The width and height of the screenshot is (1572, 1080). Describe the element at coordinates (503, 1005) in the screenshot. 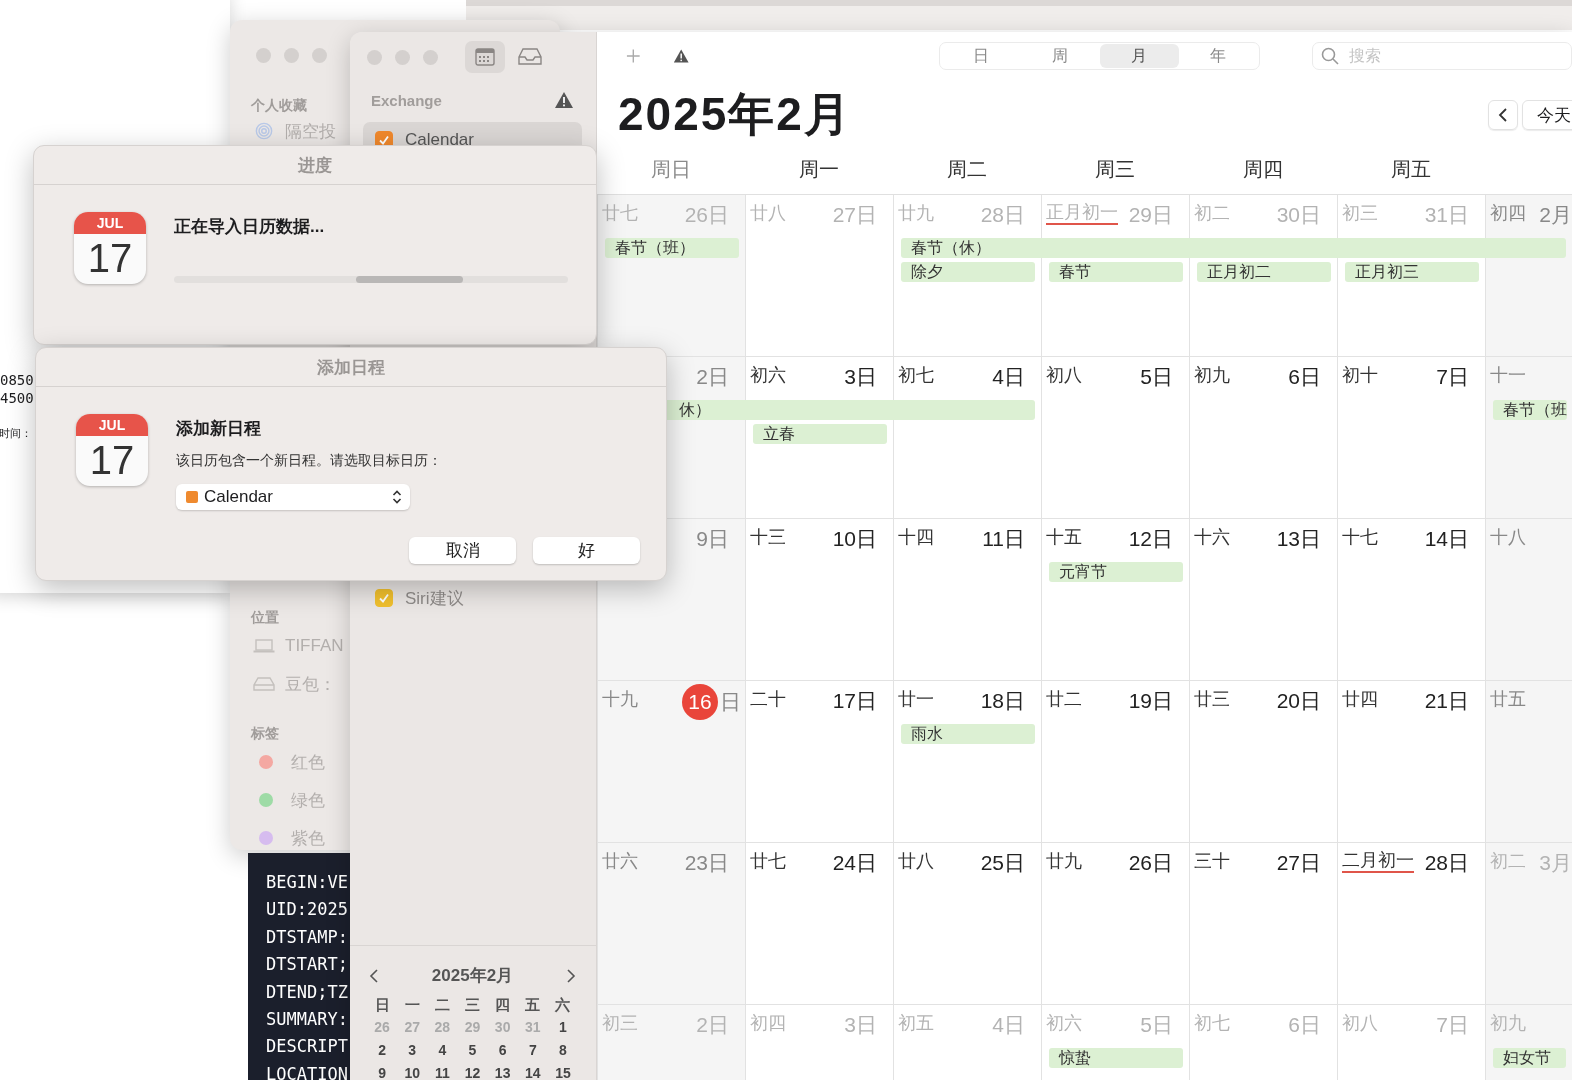

I see `weekday-label: 四` at that location.